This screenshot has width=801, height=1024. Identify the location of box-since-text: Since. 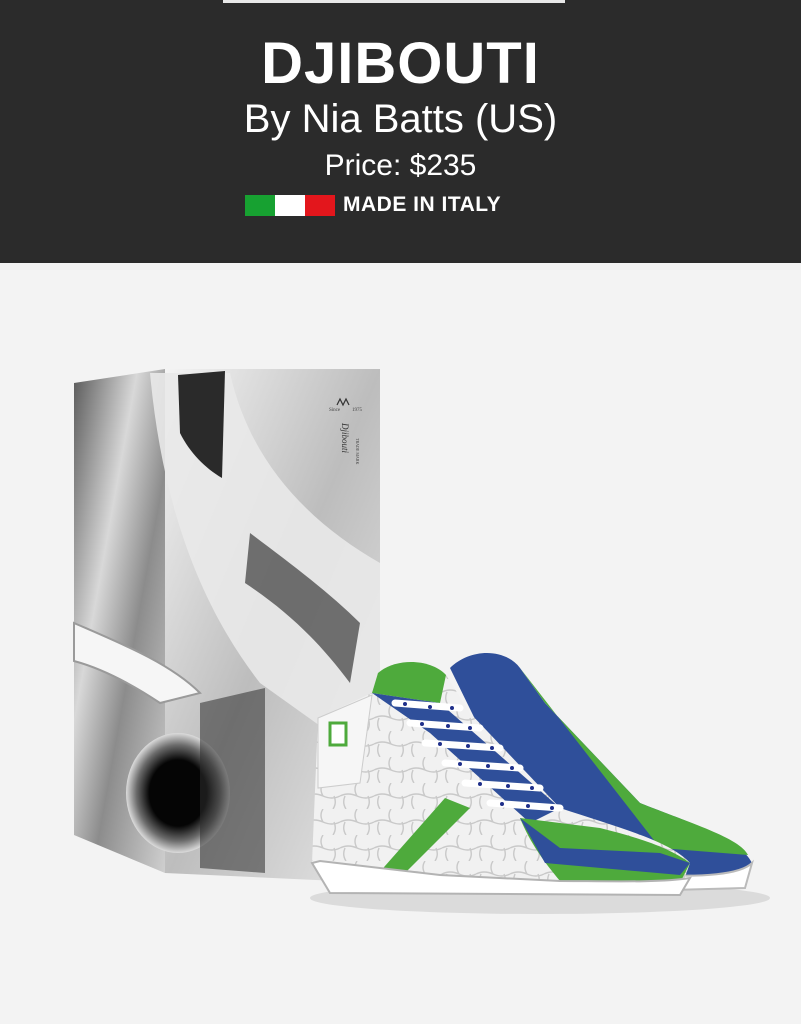
(335, 410).